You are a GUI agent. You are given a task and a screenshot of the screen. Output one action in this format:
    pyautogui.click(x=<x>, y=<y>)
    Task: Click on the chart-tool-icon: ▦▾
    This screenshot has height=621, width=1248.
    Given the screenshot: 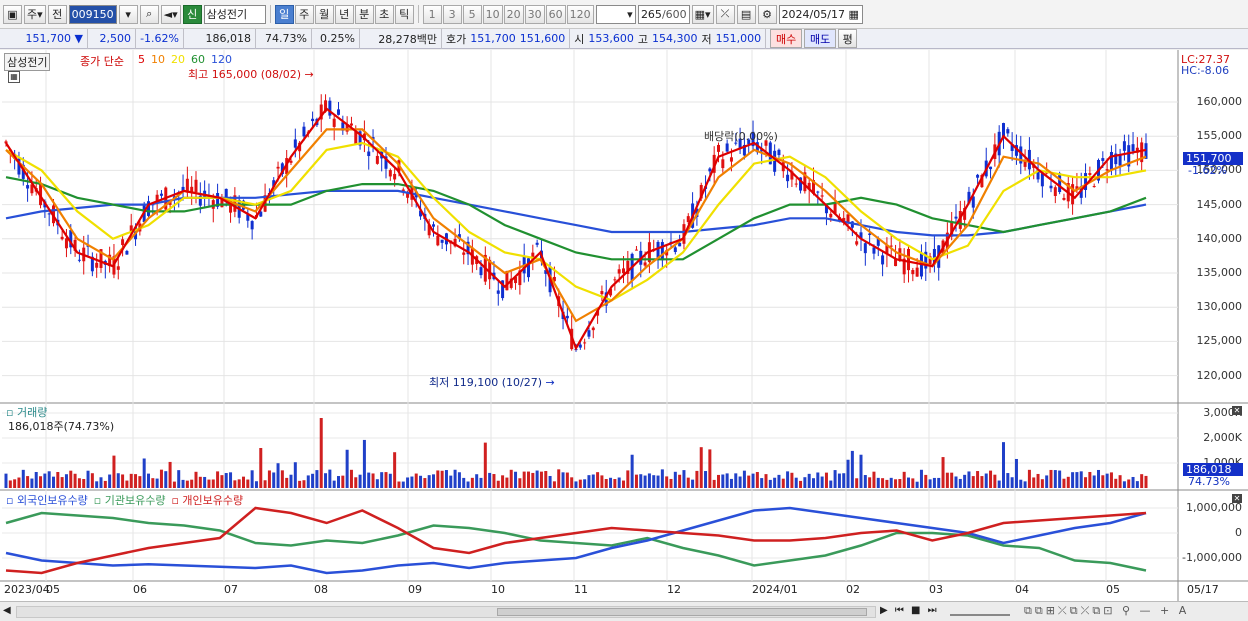 What is the action you would take?
    pyautogui.click(x=702, y=14)
    